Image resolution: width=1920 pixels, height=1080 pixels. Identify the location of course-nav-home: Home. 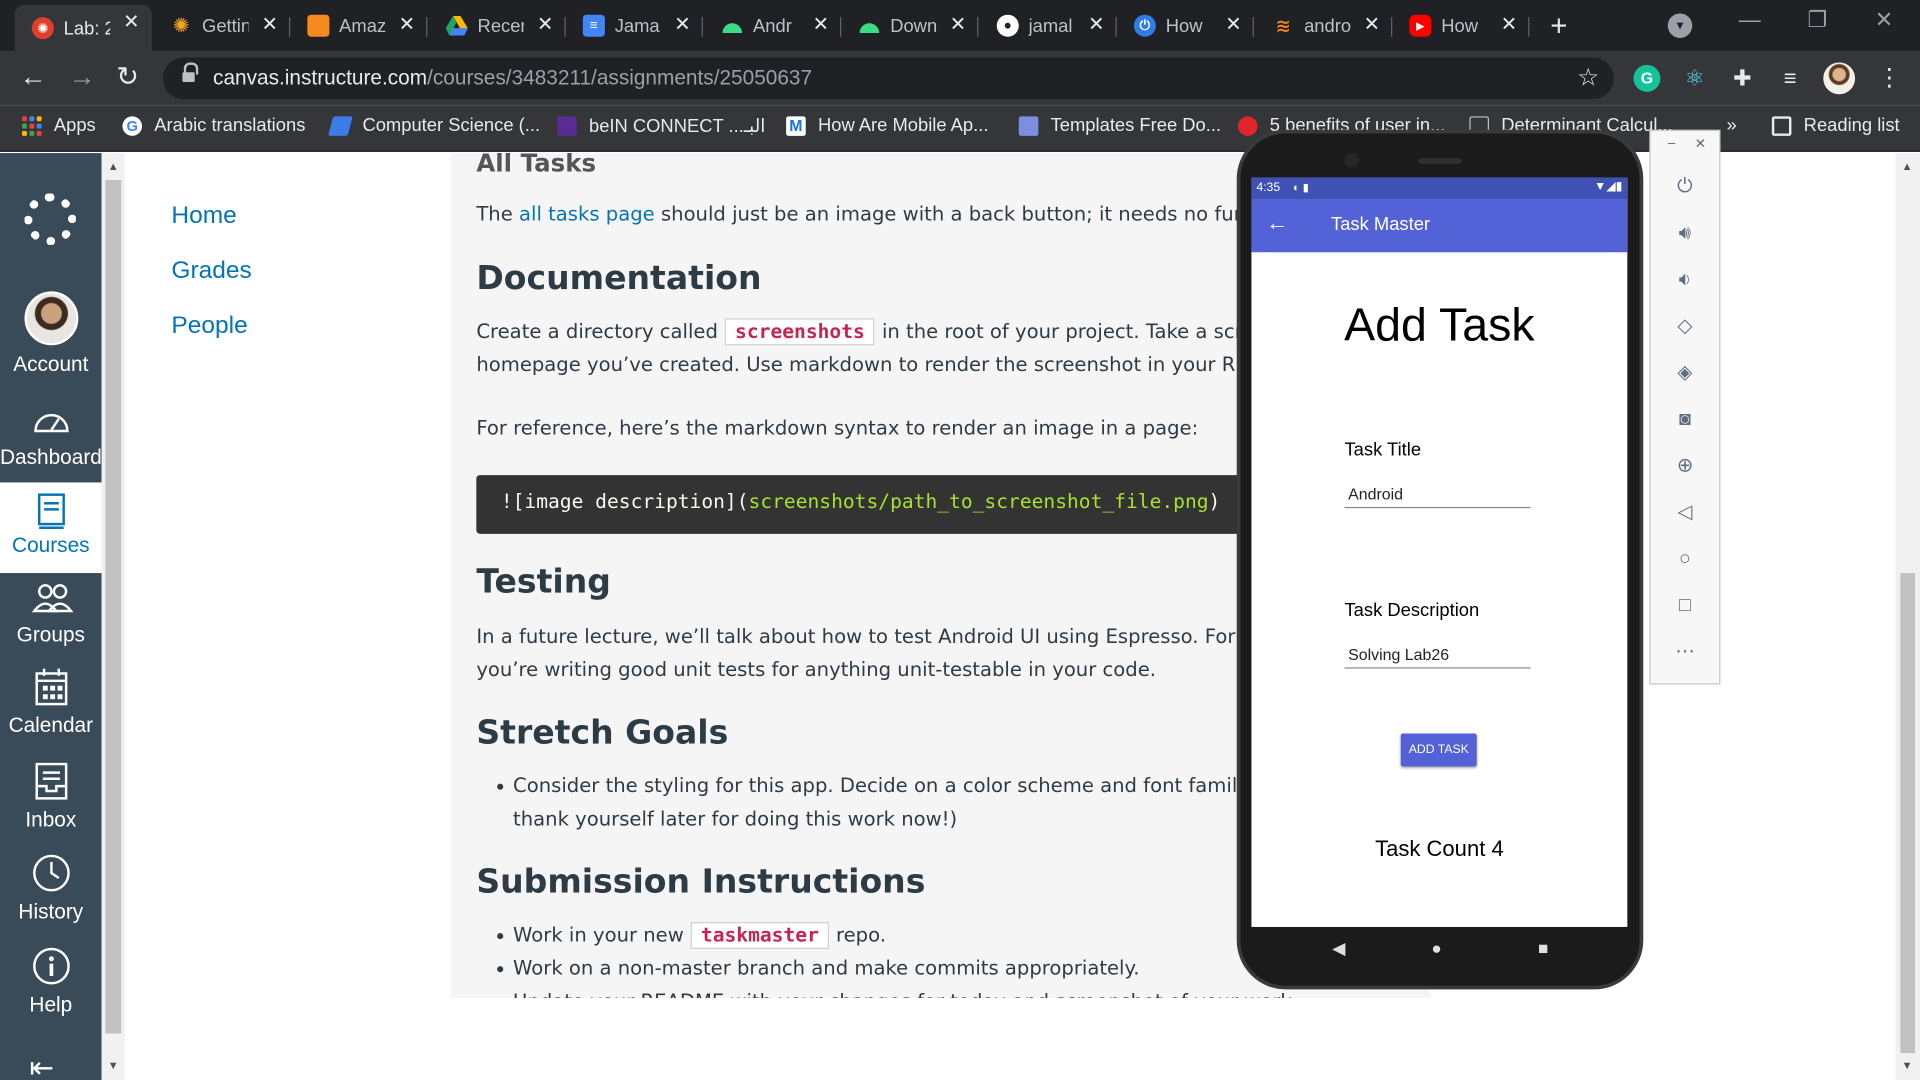
(203, 216).